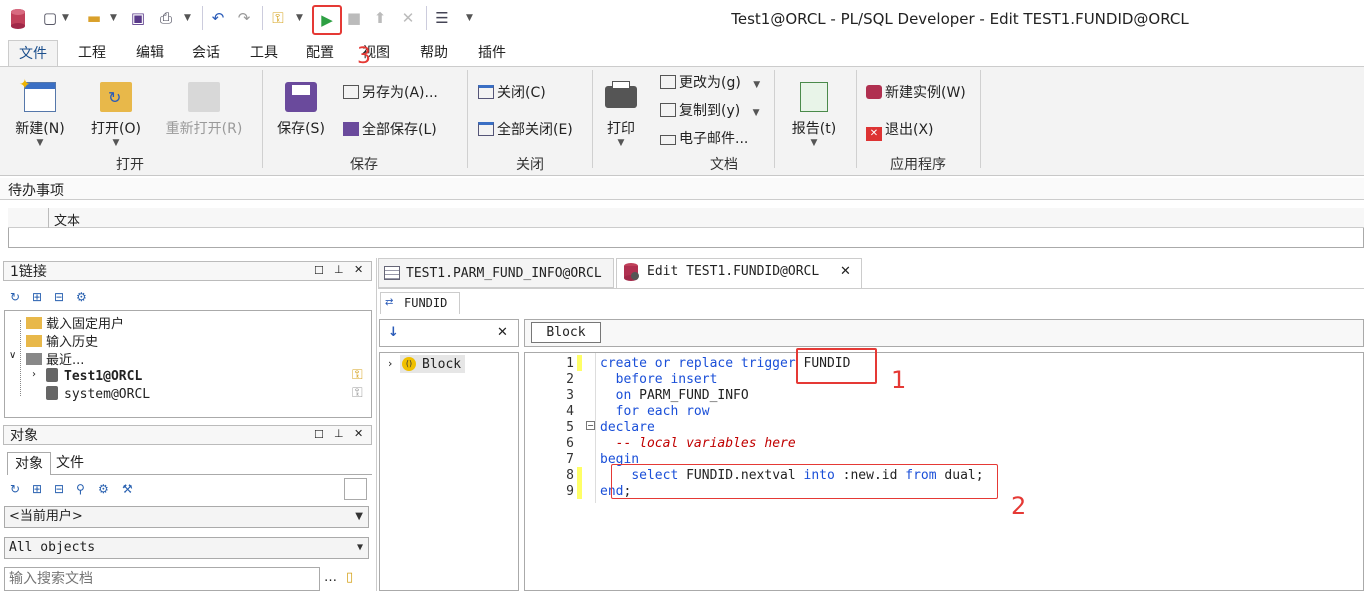 The width and height of the screenshot is (1364, 591). What do you see at coordinates (94, 18) in the screenshot?
I see `open-folder-icon: ▬` at bounding box center [94, 18].